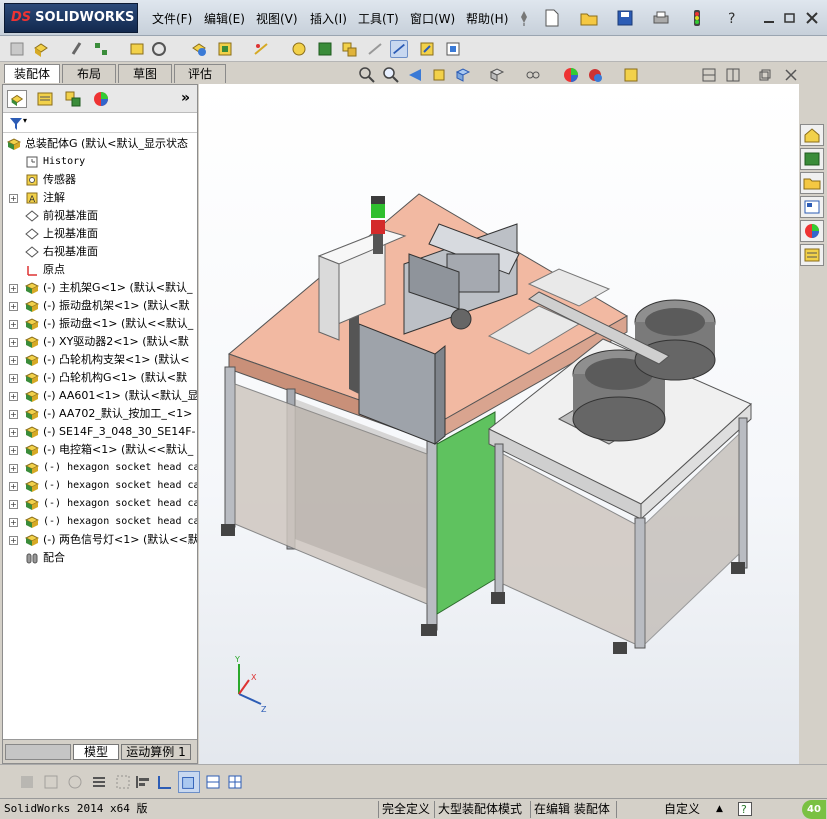  What do you see at coordinates (697, 18) in the screenshot?
I see `rebuild-traffic-light-icon` at bounding box center [697, 18].